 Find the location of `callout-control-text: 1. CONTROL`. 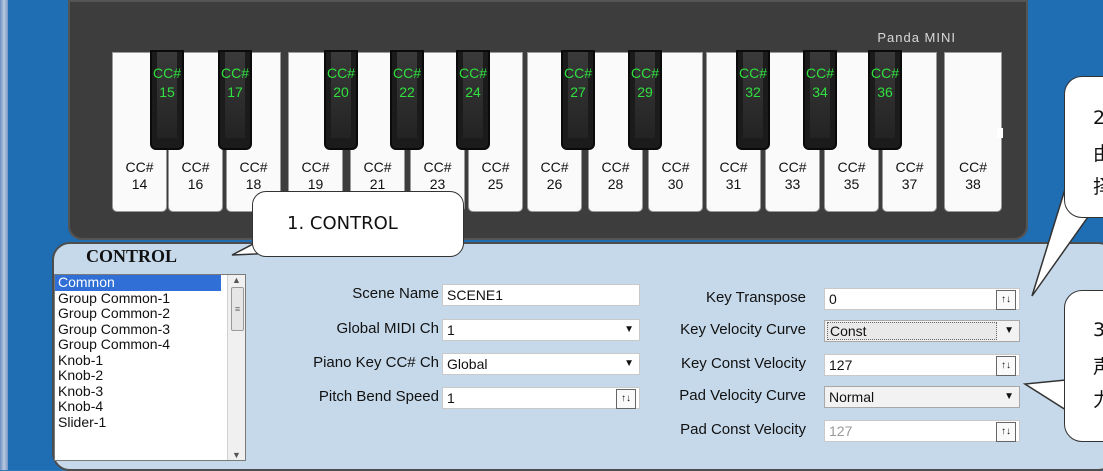

callout-control-text: 1. CONTROL is located at coordinates (342, 223).